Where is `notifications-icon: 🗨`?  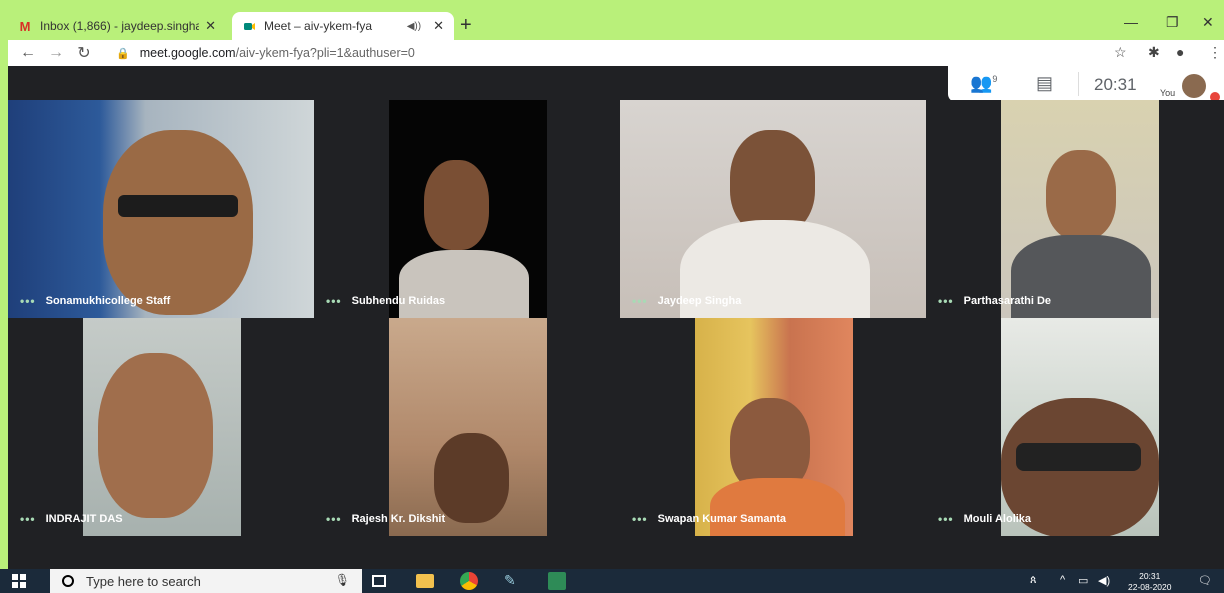
notifications-icon: 🗨 is located at coordinates (1205, 580).